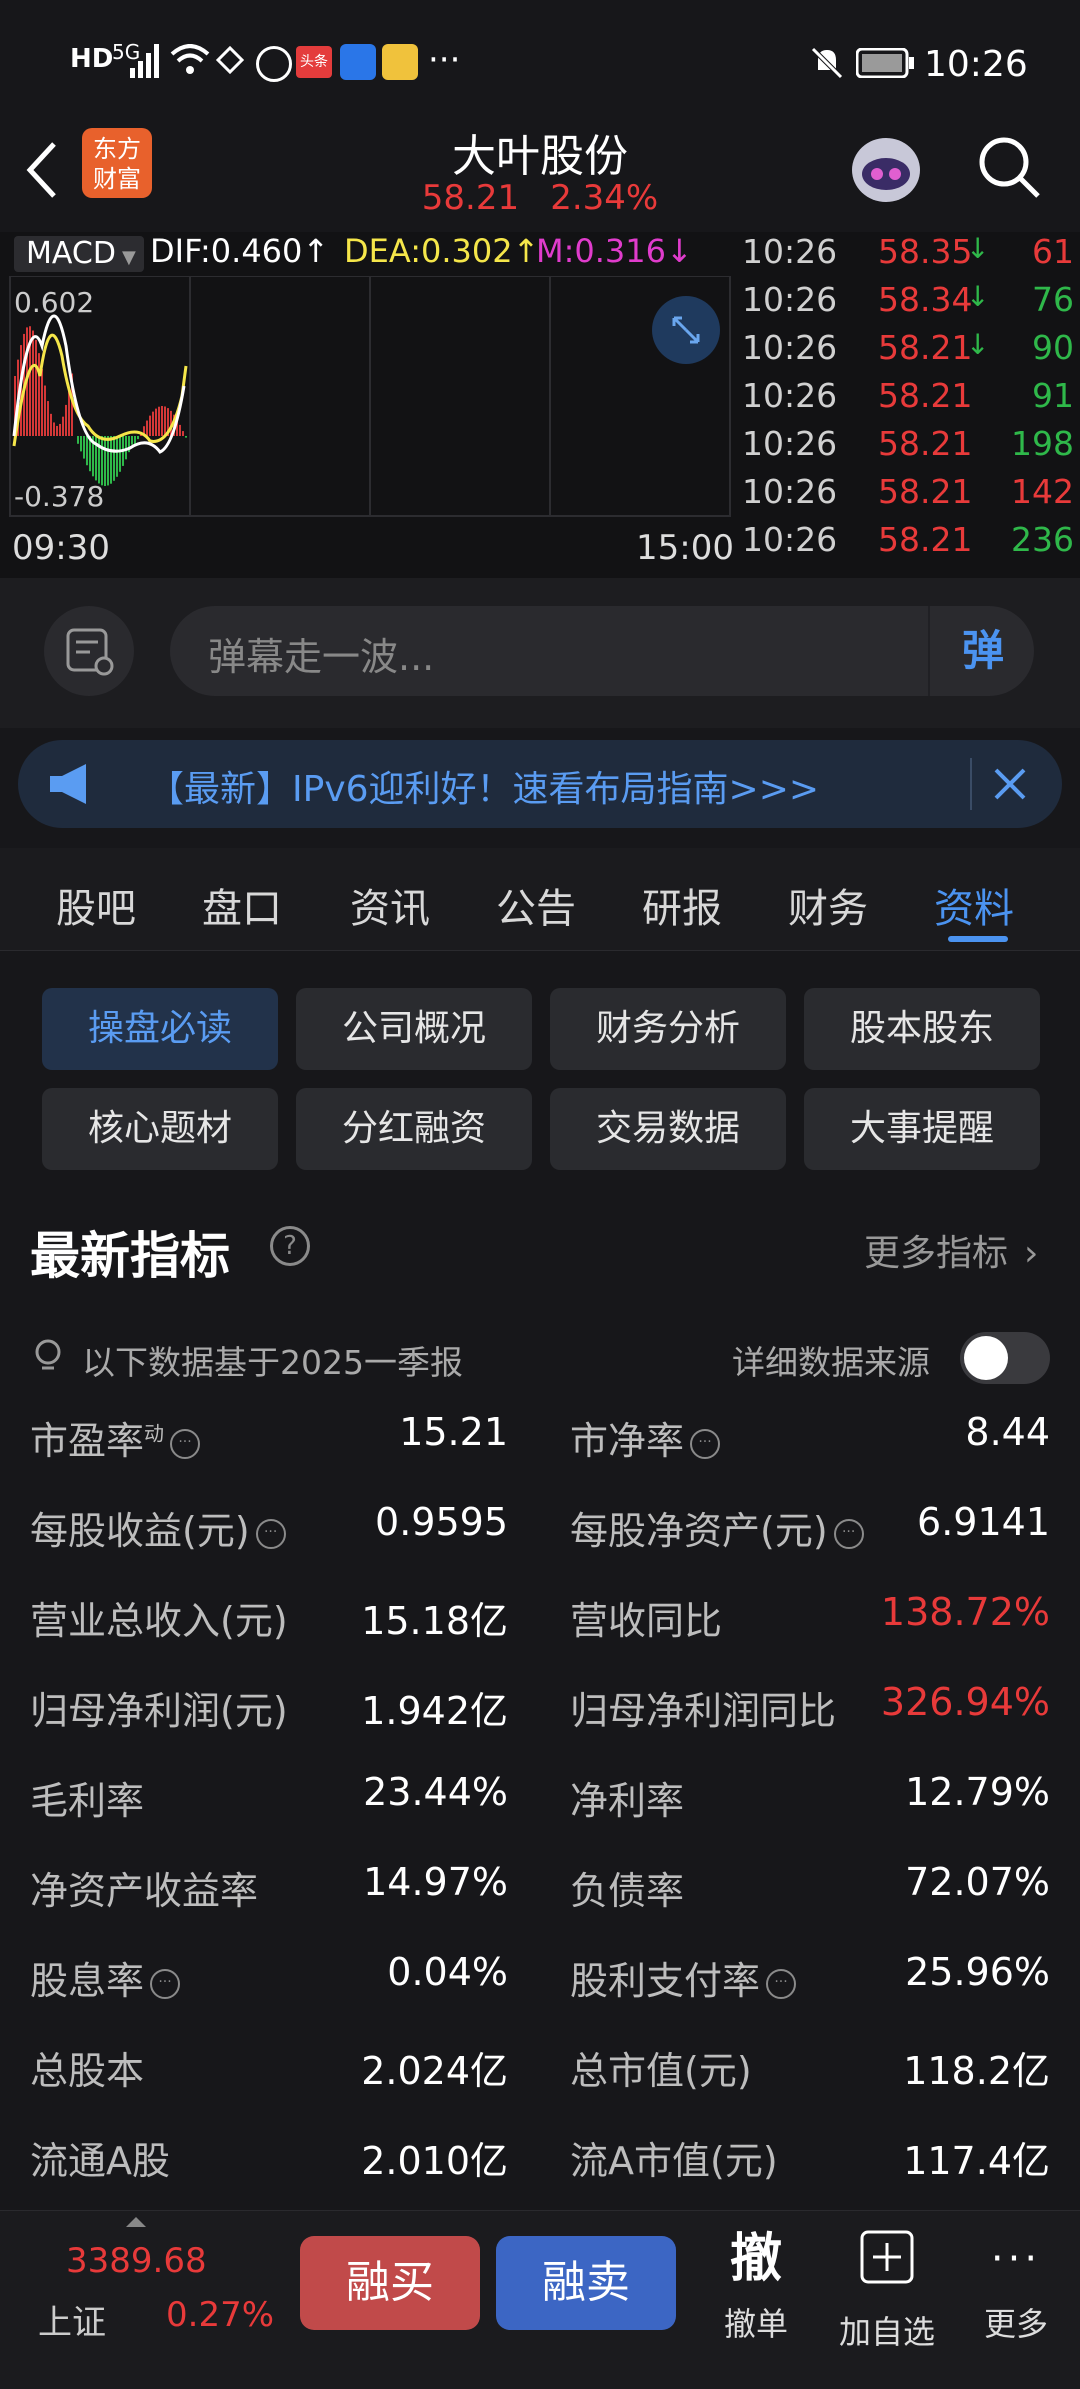  What do you see at coordinates (100, 406) in the screenshot?
I see `macd-histogram` at bounding box center [100, 406].